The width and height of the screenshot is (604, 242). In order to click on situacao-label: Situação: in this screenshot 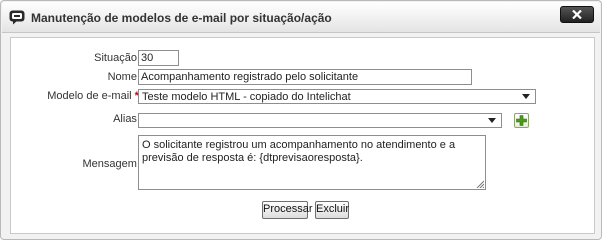, I will do `click(118, 58)`.